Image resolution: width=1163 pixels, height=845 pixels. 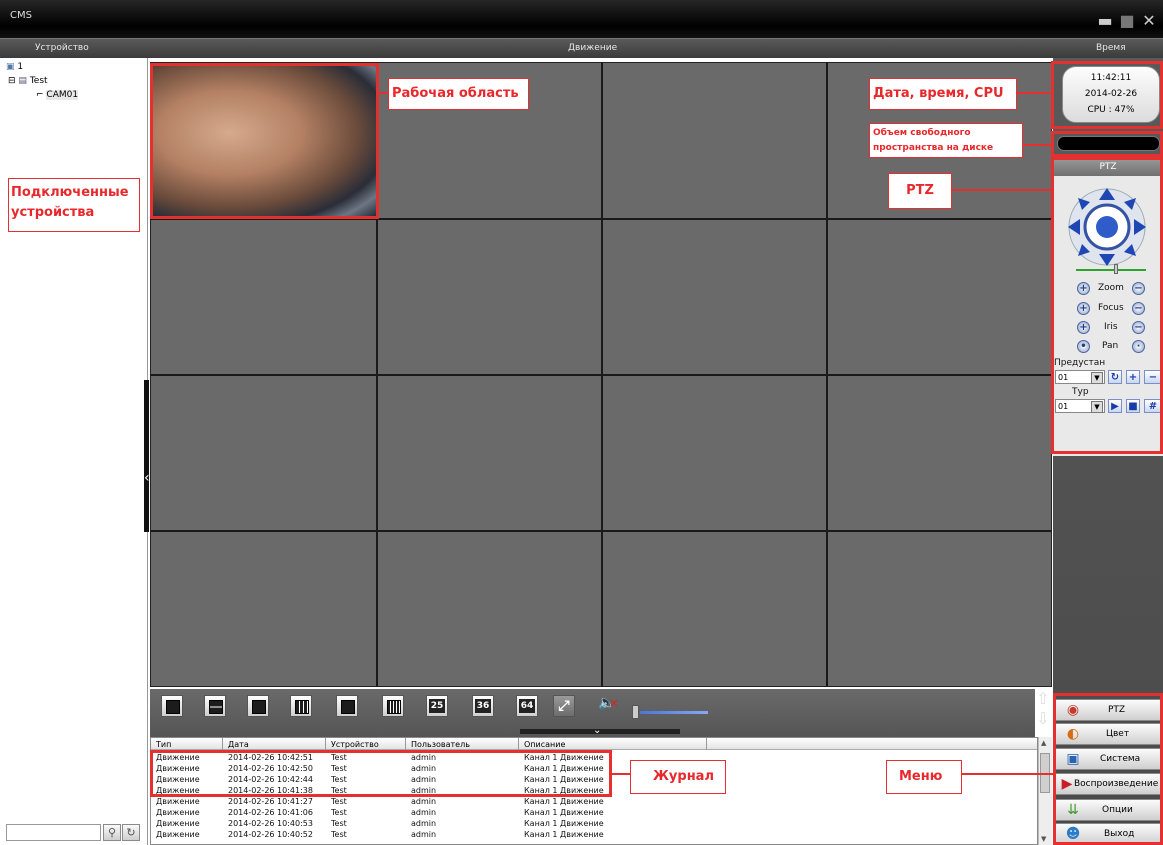 I want to click on panel-splitter, so click(x=146, y=456).